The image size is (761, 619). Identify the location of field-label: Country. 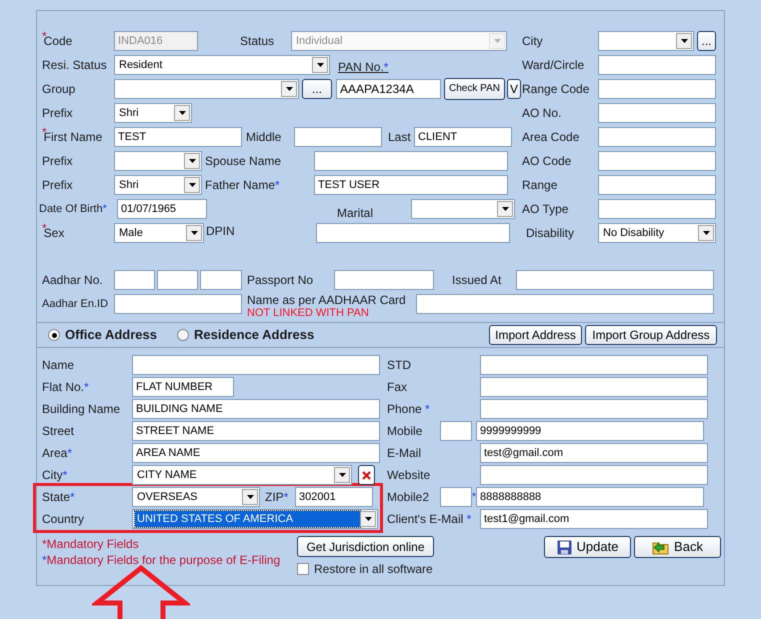
(63, 519).